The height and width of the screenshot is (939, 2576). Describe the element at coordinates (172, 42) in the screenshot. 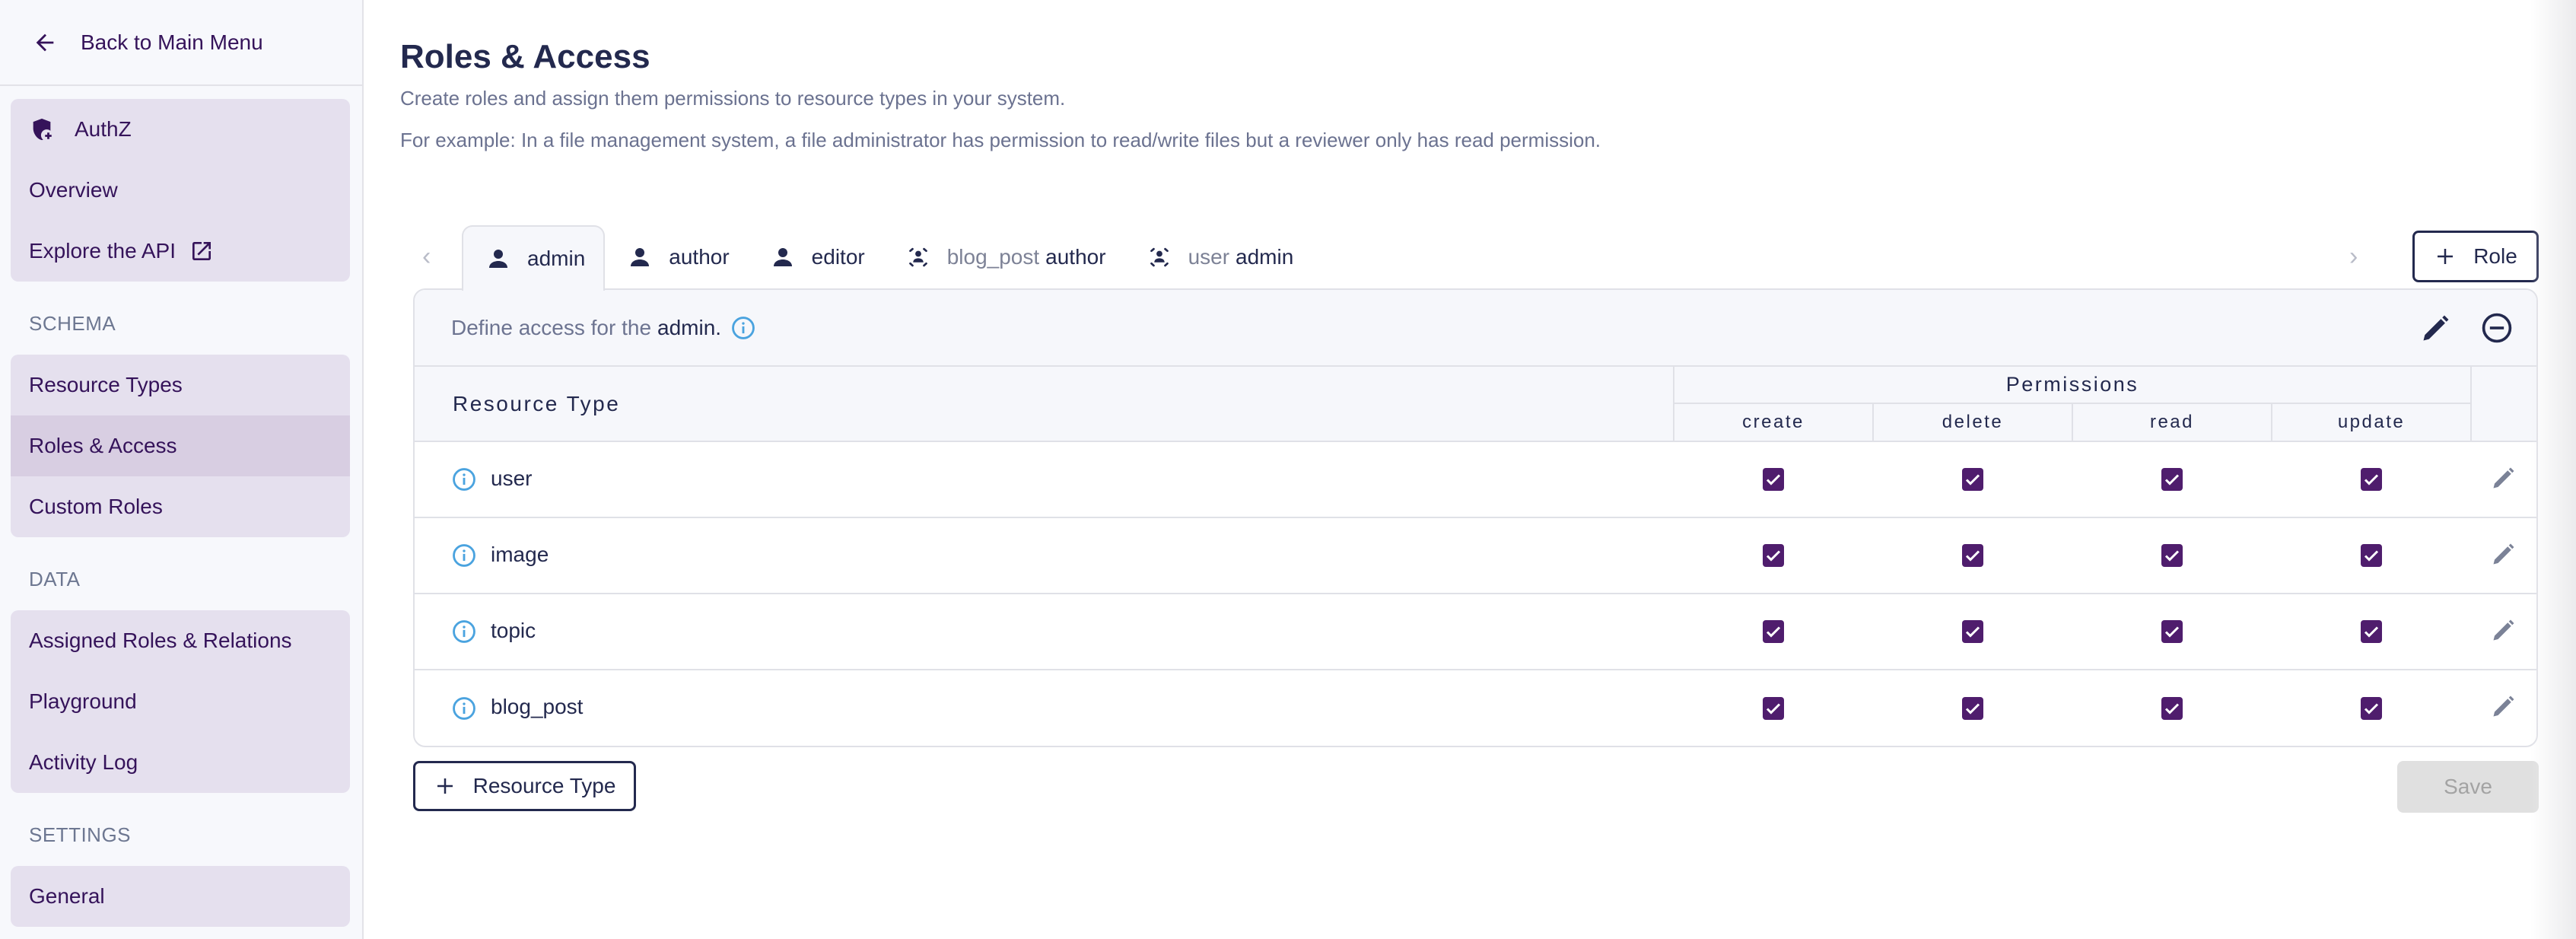

I see `back-label: Back to Main Menu` at that location.